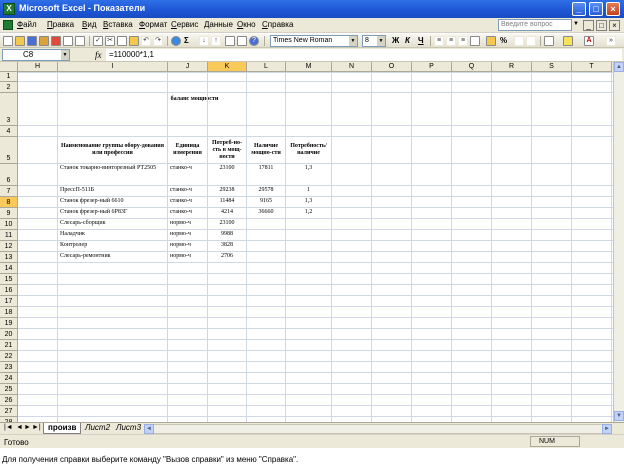  Describe the element at coordinates (266, 213) in the screenshot. I see `table-cell: 36660` at that location.